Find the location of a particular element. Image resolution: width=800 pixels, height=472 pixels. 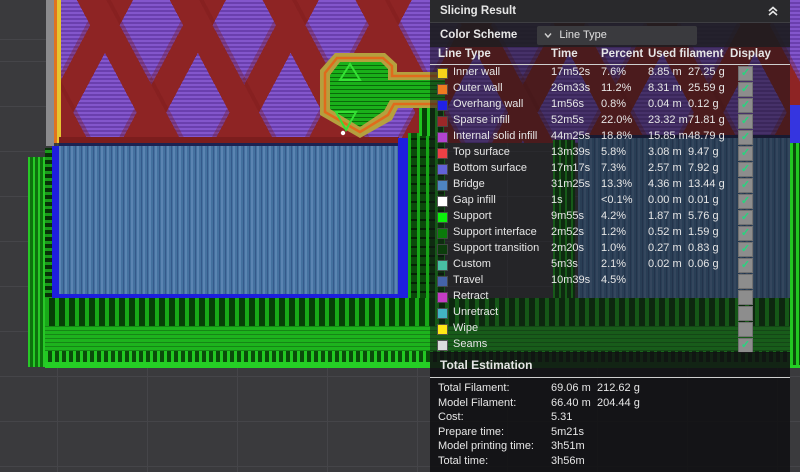

edge-overhang-strip is located at coordinates (795, 124).